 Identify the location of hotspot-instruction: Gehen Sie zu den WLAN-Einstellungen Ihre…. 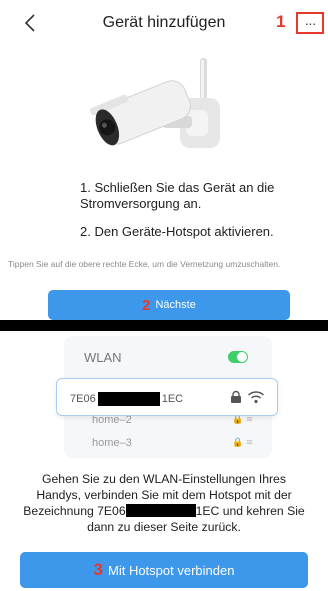
(164, 503).